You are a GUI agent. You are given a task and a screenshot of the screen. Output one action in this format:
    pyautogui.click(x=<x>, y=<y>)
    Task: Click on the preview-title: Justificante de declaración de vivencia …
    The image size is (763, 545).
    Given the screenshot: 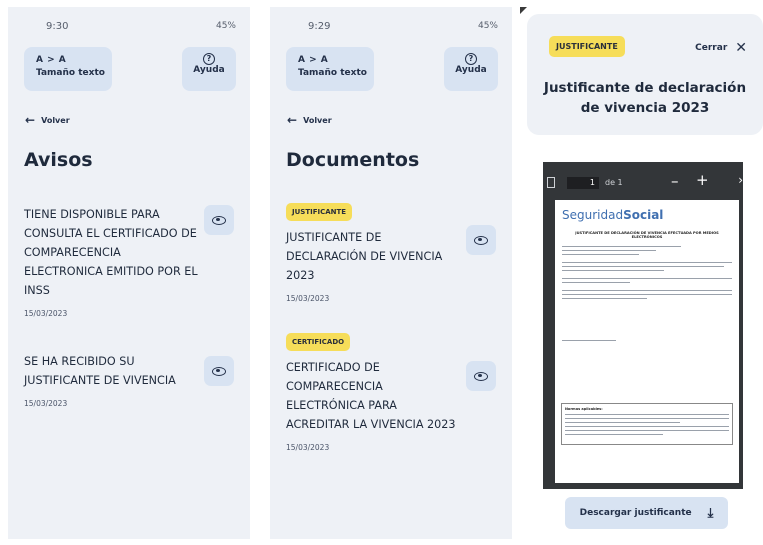 What is the action you would take?
    pyautogui.click(x=645, y=98)
    